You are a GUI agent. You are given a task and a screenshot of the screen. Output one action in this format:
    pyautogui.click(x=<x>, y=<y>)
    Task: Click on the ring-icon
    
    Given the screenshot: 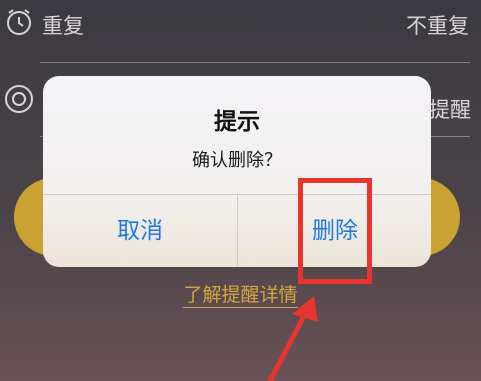 What is the action you would take?
    pyautogui.click(x=19, y=99)
    